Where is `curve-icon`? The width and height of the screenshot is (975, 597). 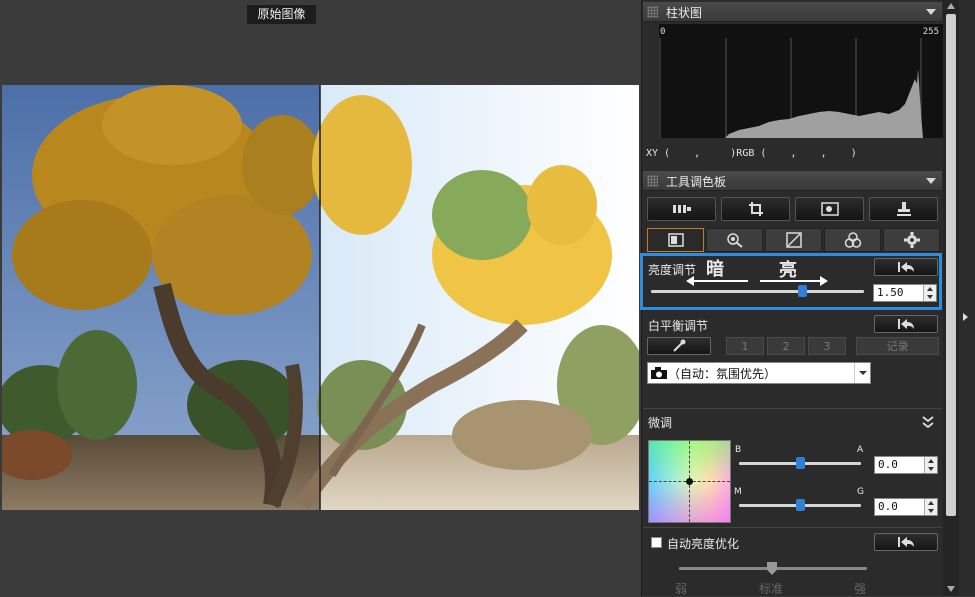 curve-icon is located at coordinates (793, 240).